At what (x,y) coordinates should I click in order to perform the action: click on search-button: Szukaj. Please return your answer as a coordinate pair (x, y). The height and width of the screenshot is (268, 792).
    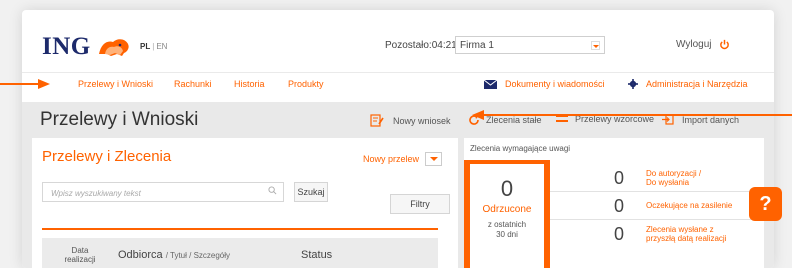
    Looking at the image, I should click on (311, 192).